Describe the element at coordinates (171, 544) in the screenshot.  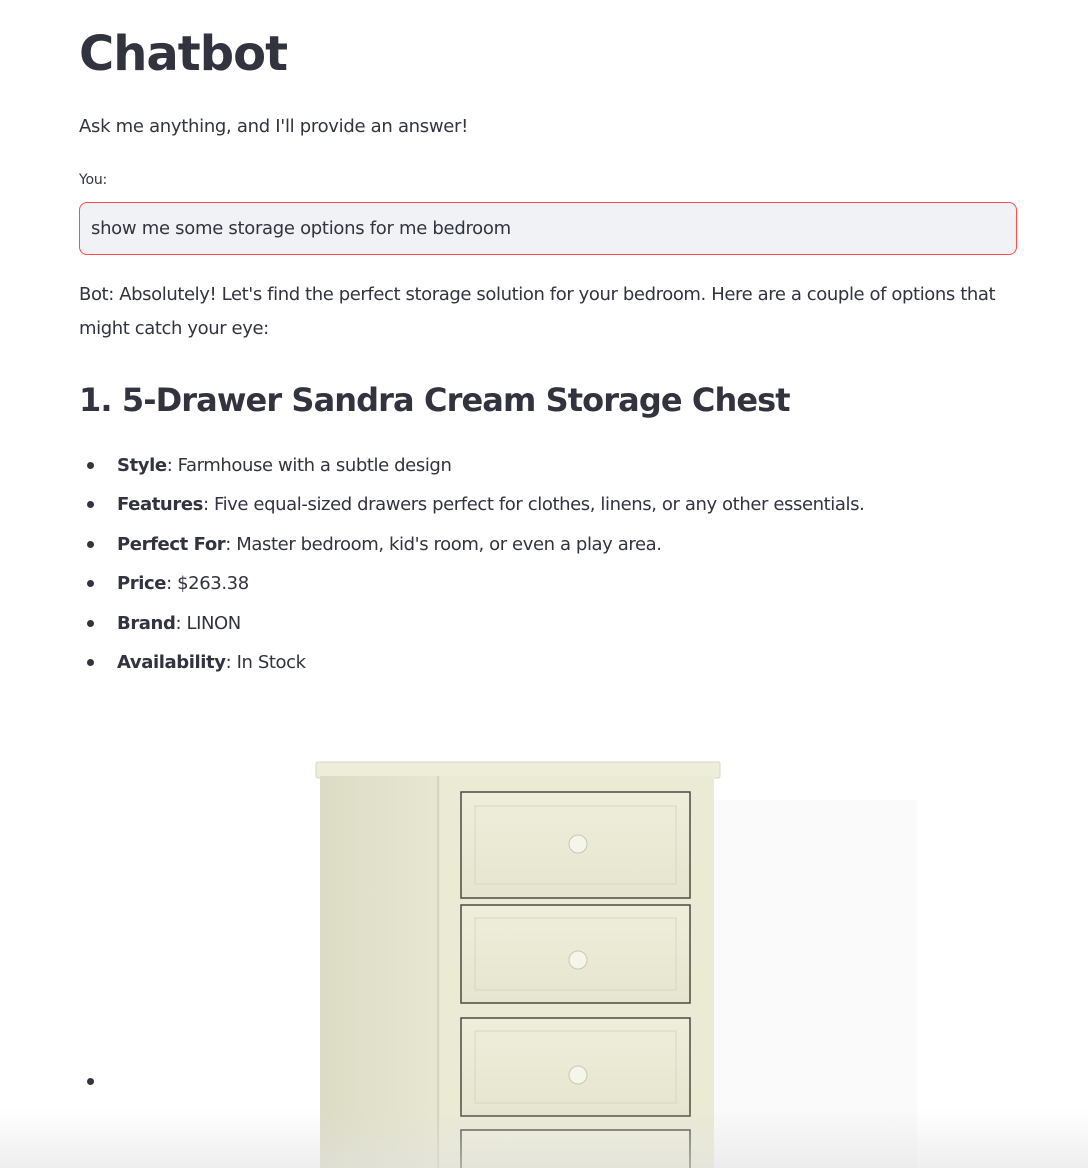
I see `feature-key: Perfect For` at that location.